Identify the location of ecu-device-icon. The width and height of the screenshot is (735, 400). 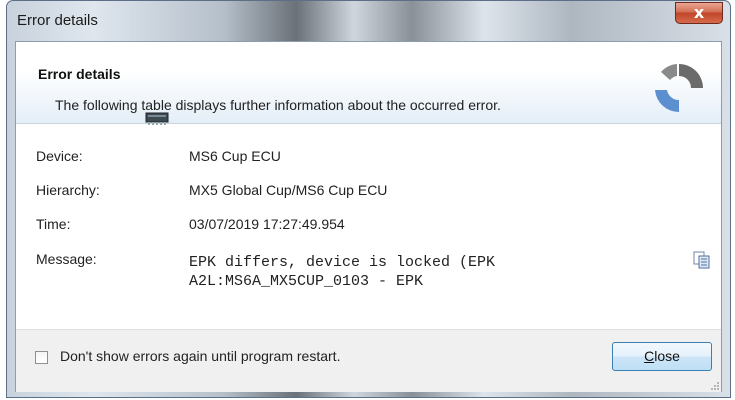
(157, 118).